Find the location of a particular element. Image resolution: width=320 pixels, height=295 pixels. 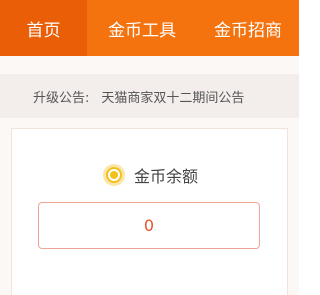

notice-label: 升级公告: is located at coordinates (61, 98).